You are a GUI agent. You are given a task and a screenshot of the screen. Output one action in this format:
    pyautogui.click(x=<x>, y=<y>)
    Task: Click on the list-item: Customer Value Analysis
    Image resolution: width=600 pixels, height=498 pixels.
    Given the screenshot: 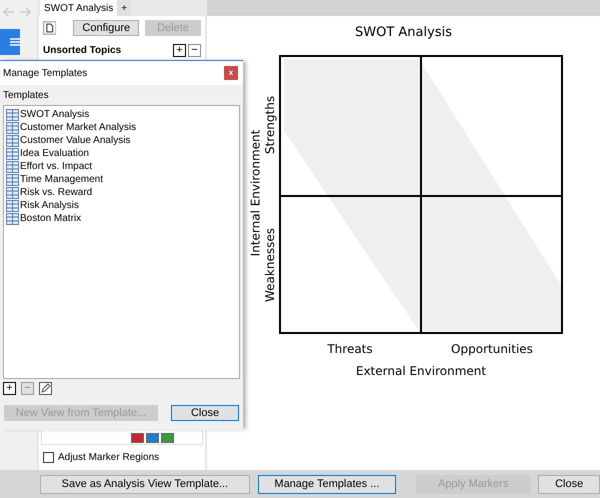 What is the action you would take?
    pyautogui.click(x=122, y=140)
    